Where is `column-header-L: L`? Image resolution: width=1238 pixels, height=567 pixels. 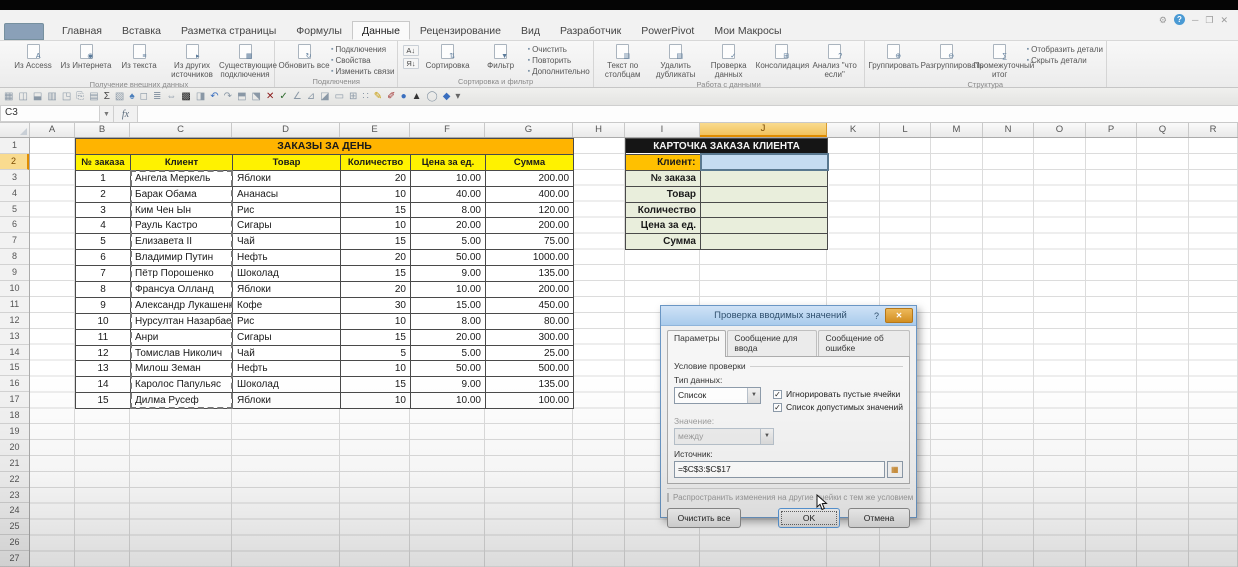
column-header-L: L is located at coordinates (905, 130).